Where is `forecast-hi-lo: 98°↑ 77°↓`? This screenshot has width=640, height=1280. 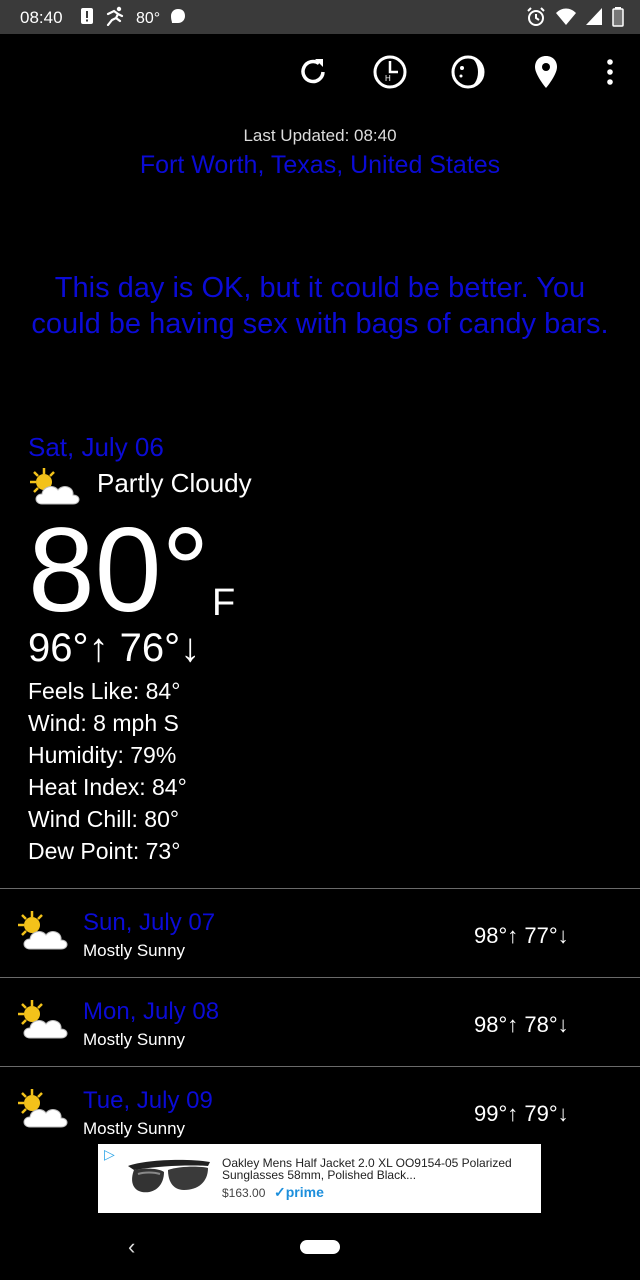 forecast-hi-lo: 98°↑ 77°↓ is located at coordinates (521, 935).